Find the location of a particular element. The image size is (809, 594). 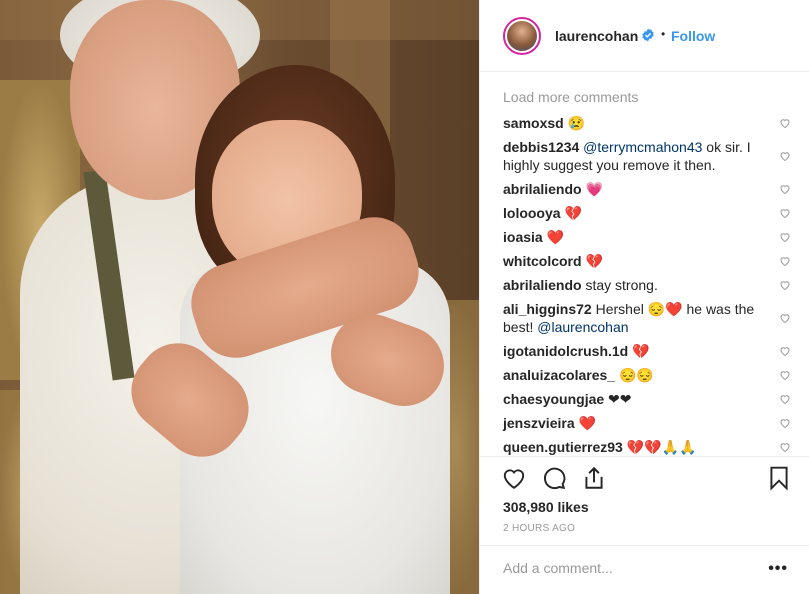

comment-username: analuizacolares_ is located at coordinates (559, 375).